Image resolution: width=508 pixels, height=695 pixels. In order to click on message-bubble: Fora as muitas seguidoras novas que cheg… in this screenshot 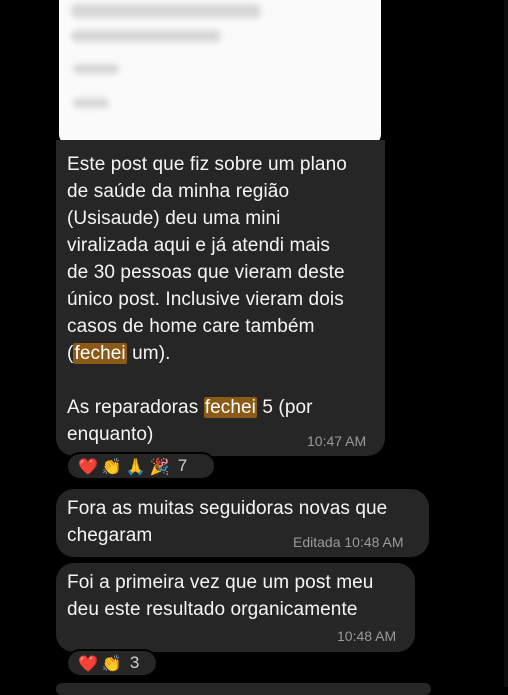, I will do `click(242, 523)`.